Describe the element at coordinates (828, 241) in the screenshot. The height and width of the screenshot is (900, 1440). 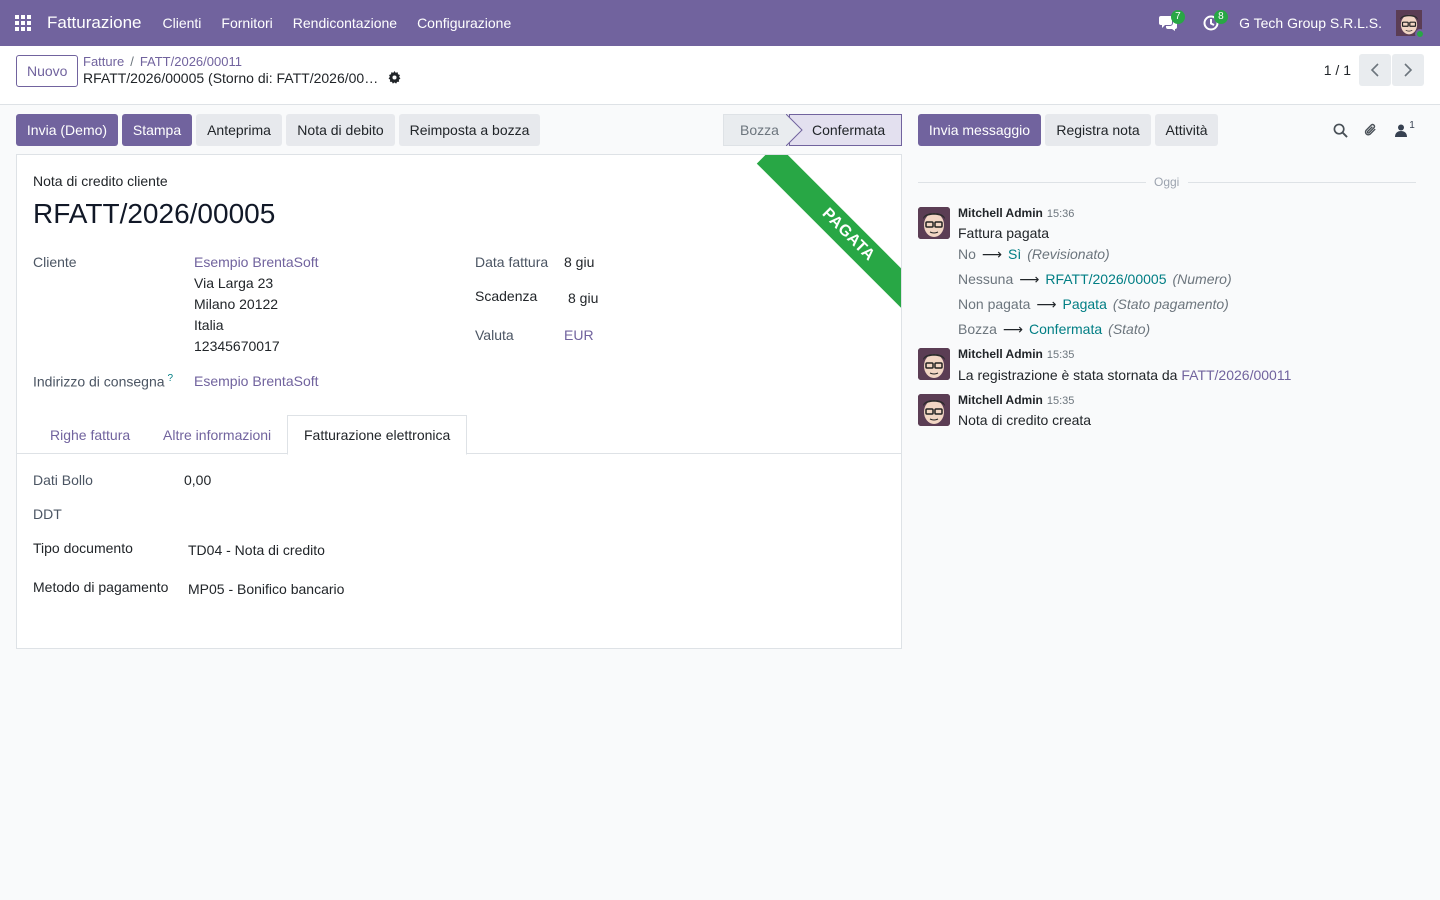
I see `paid-ribbon: PAGATA` at that location.